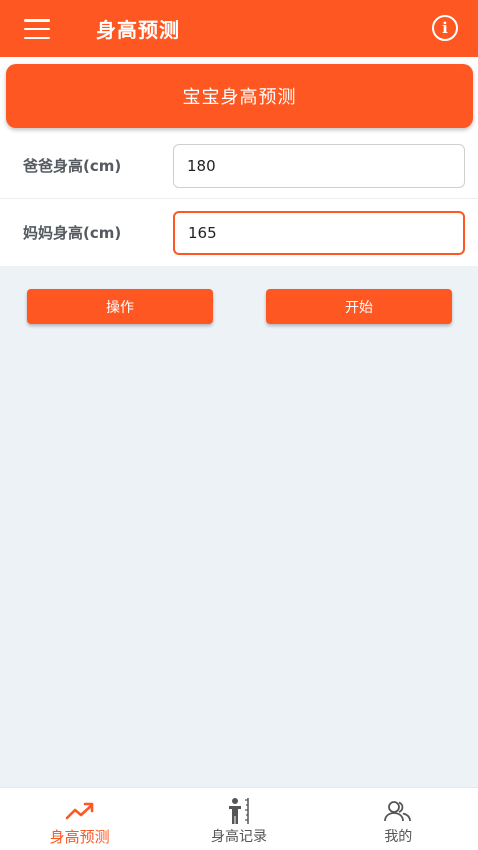 This screenshot has height=850, width=478. I want to click on nav-item-height-record: 身高记录, so click(238, 819).